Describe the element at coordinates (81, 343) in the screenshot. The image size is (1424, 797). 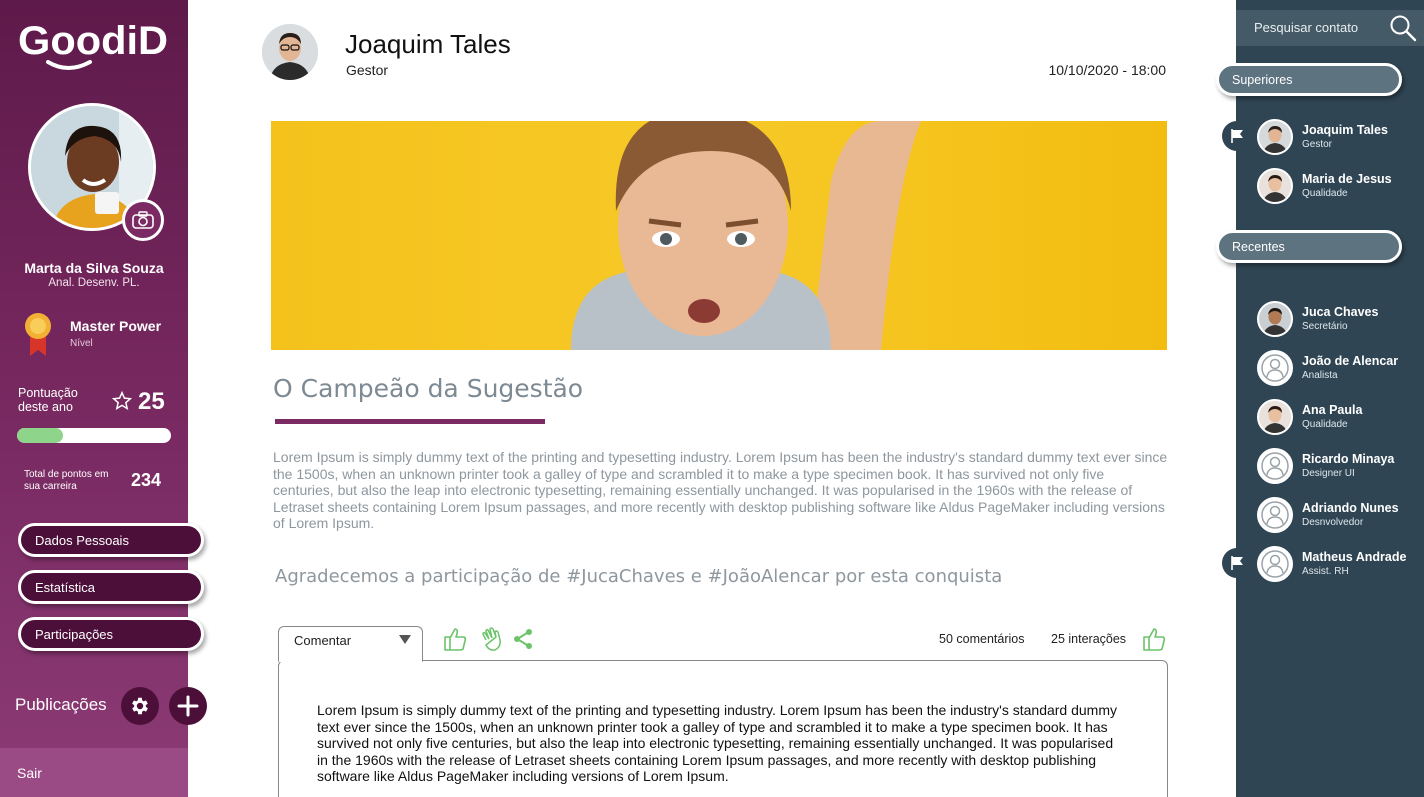
I see `level-label: Nível` at that location.